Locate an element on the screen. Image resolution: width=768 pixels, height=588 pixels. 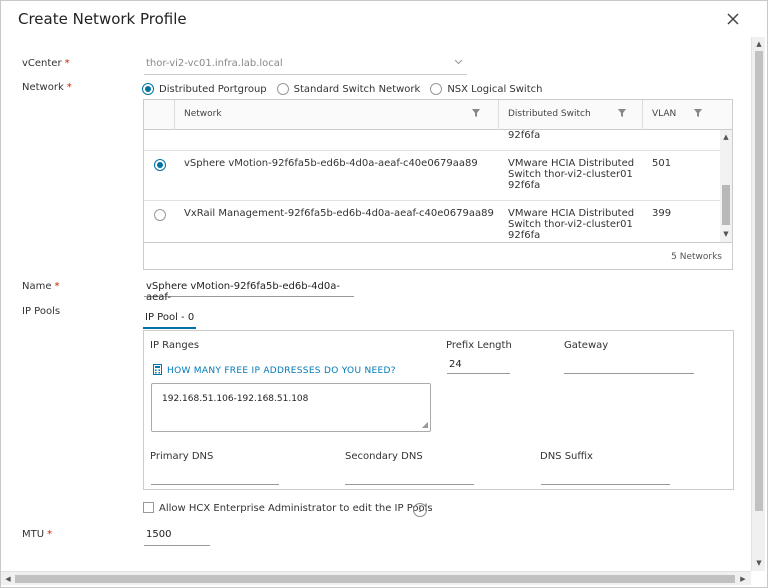
dialog-vertical-scrollbar: ▲ ▼ is located at coordinates (758, 304).